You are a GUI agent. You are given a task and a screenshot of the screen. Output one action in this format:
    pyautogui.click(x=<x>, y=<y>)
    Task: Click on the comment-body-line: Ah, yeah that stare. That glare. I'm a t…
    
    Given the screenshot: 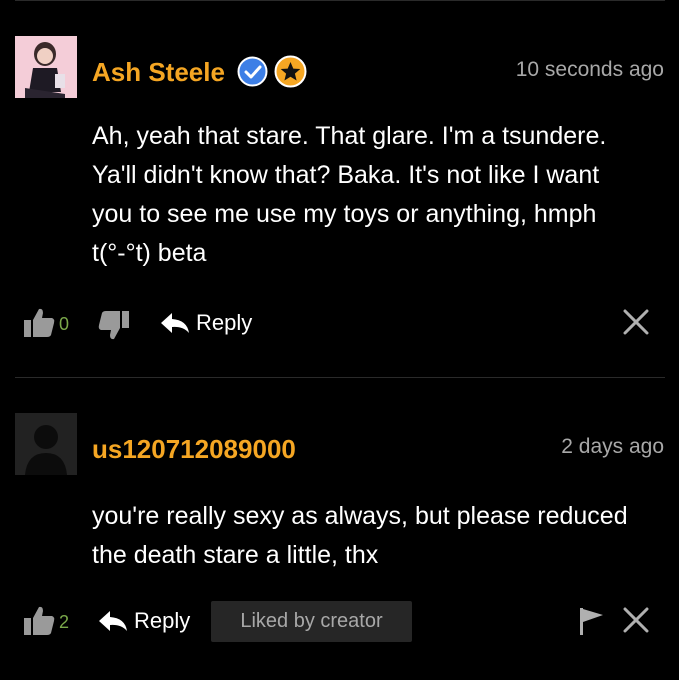 What is the action you would take?
    pyautogui.click(x=349, y=136)
    